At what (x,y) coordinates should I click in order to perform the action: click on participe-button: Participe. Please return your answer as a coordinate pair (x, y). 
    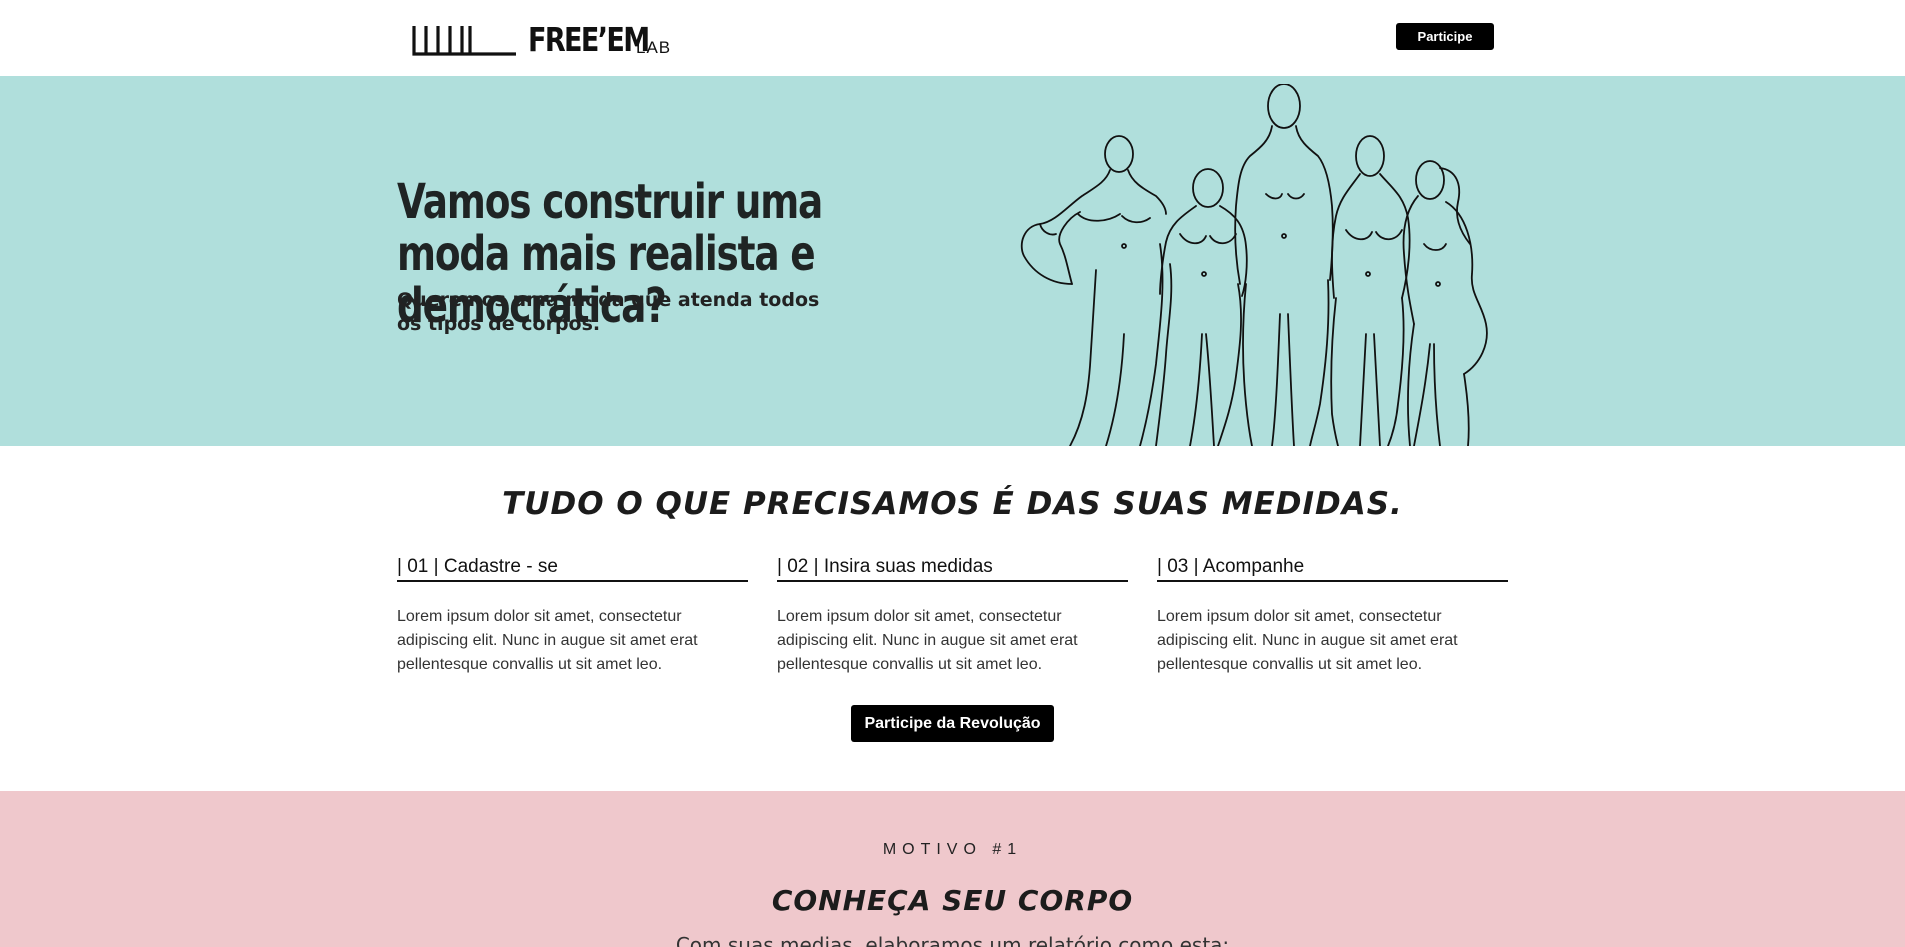
    Looking at the image, I should click on (1445, 36).